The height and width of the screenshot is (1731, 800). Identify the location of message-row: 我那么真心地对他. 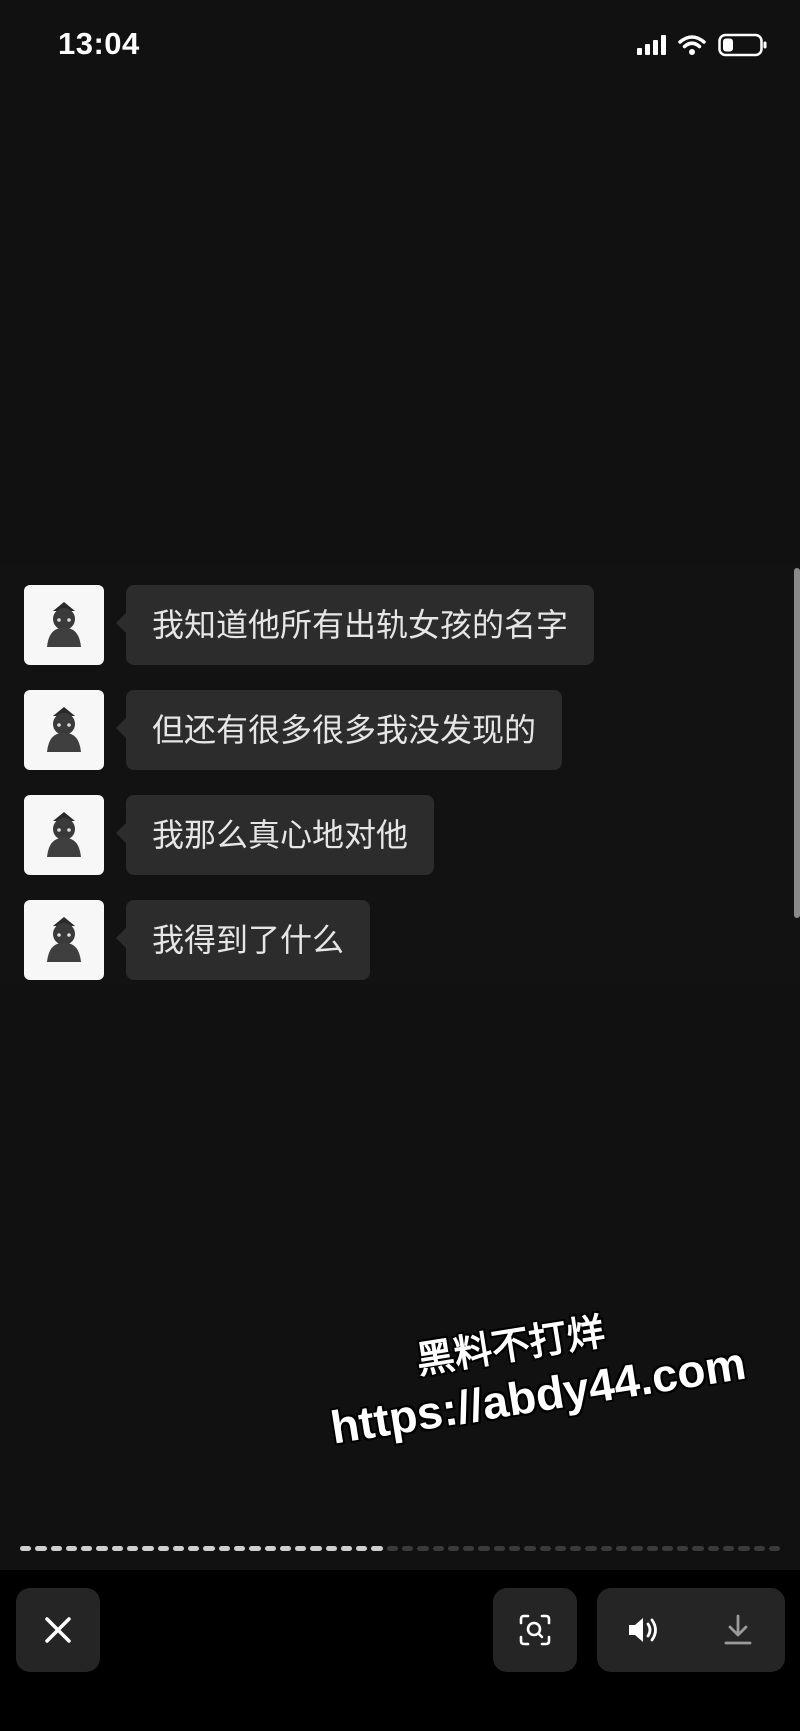
(229, 835).